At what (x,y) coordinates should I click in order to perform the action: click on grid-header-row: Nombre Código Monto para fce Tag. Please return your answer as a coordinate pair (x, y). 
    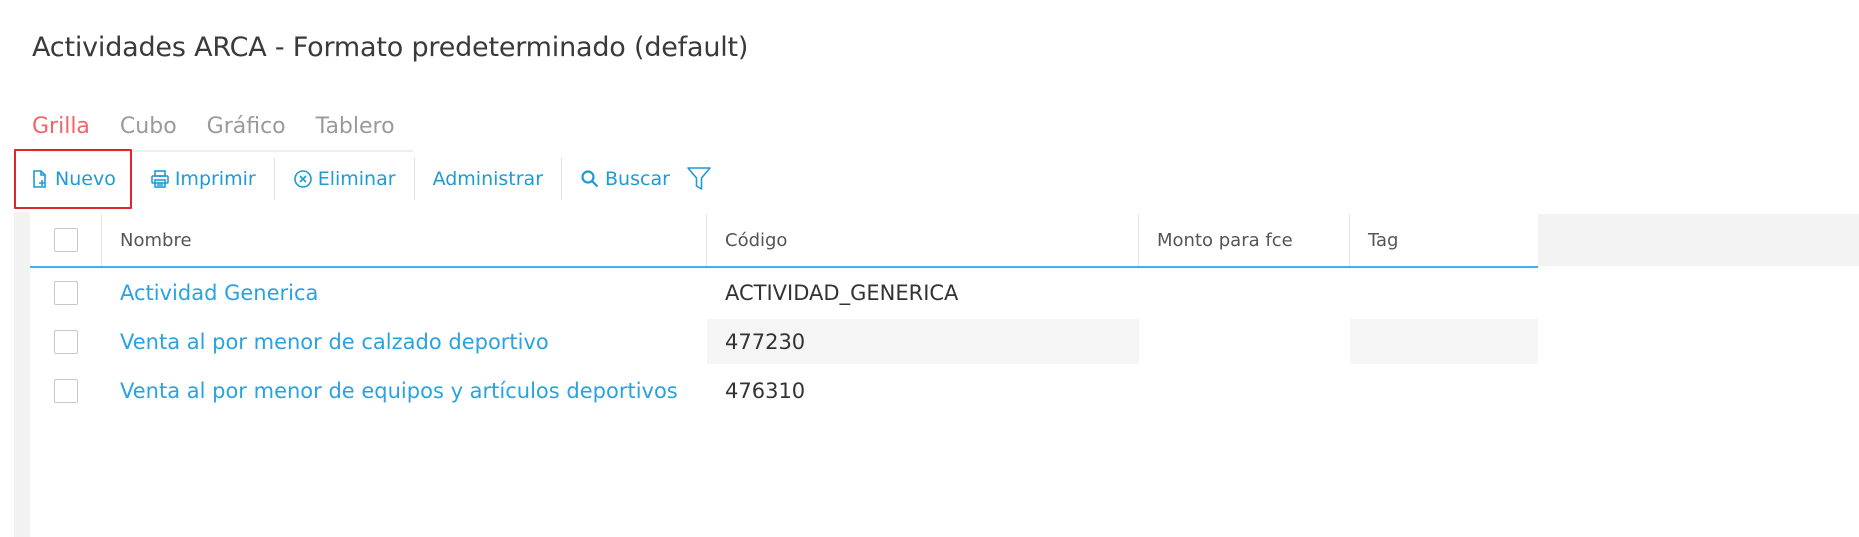
    Looking at the image, I should click on (784, 241).